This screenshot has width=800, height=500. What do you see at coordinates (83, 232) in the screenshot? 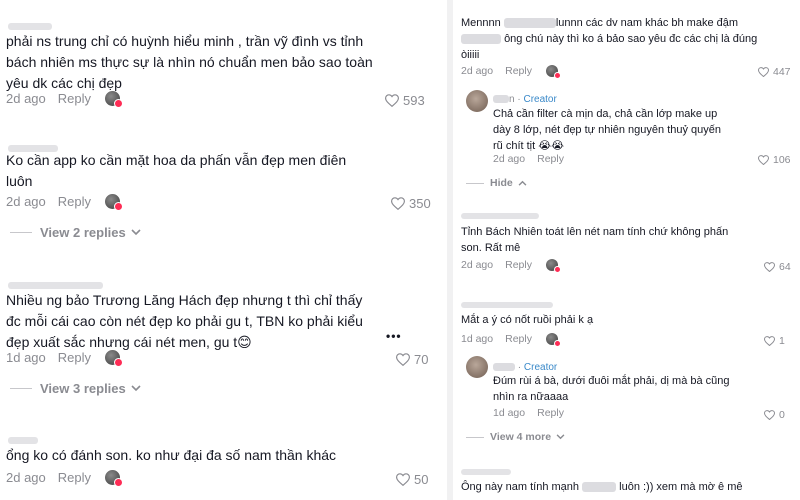
I see `view-replies-label: View 2 replies` at bounding box center [83, 232].